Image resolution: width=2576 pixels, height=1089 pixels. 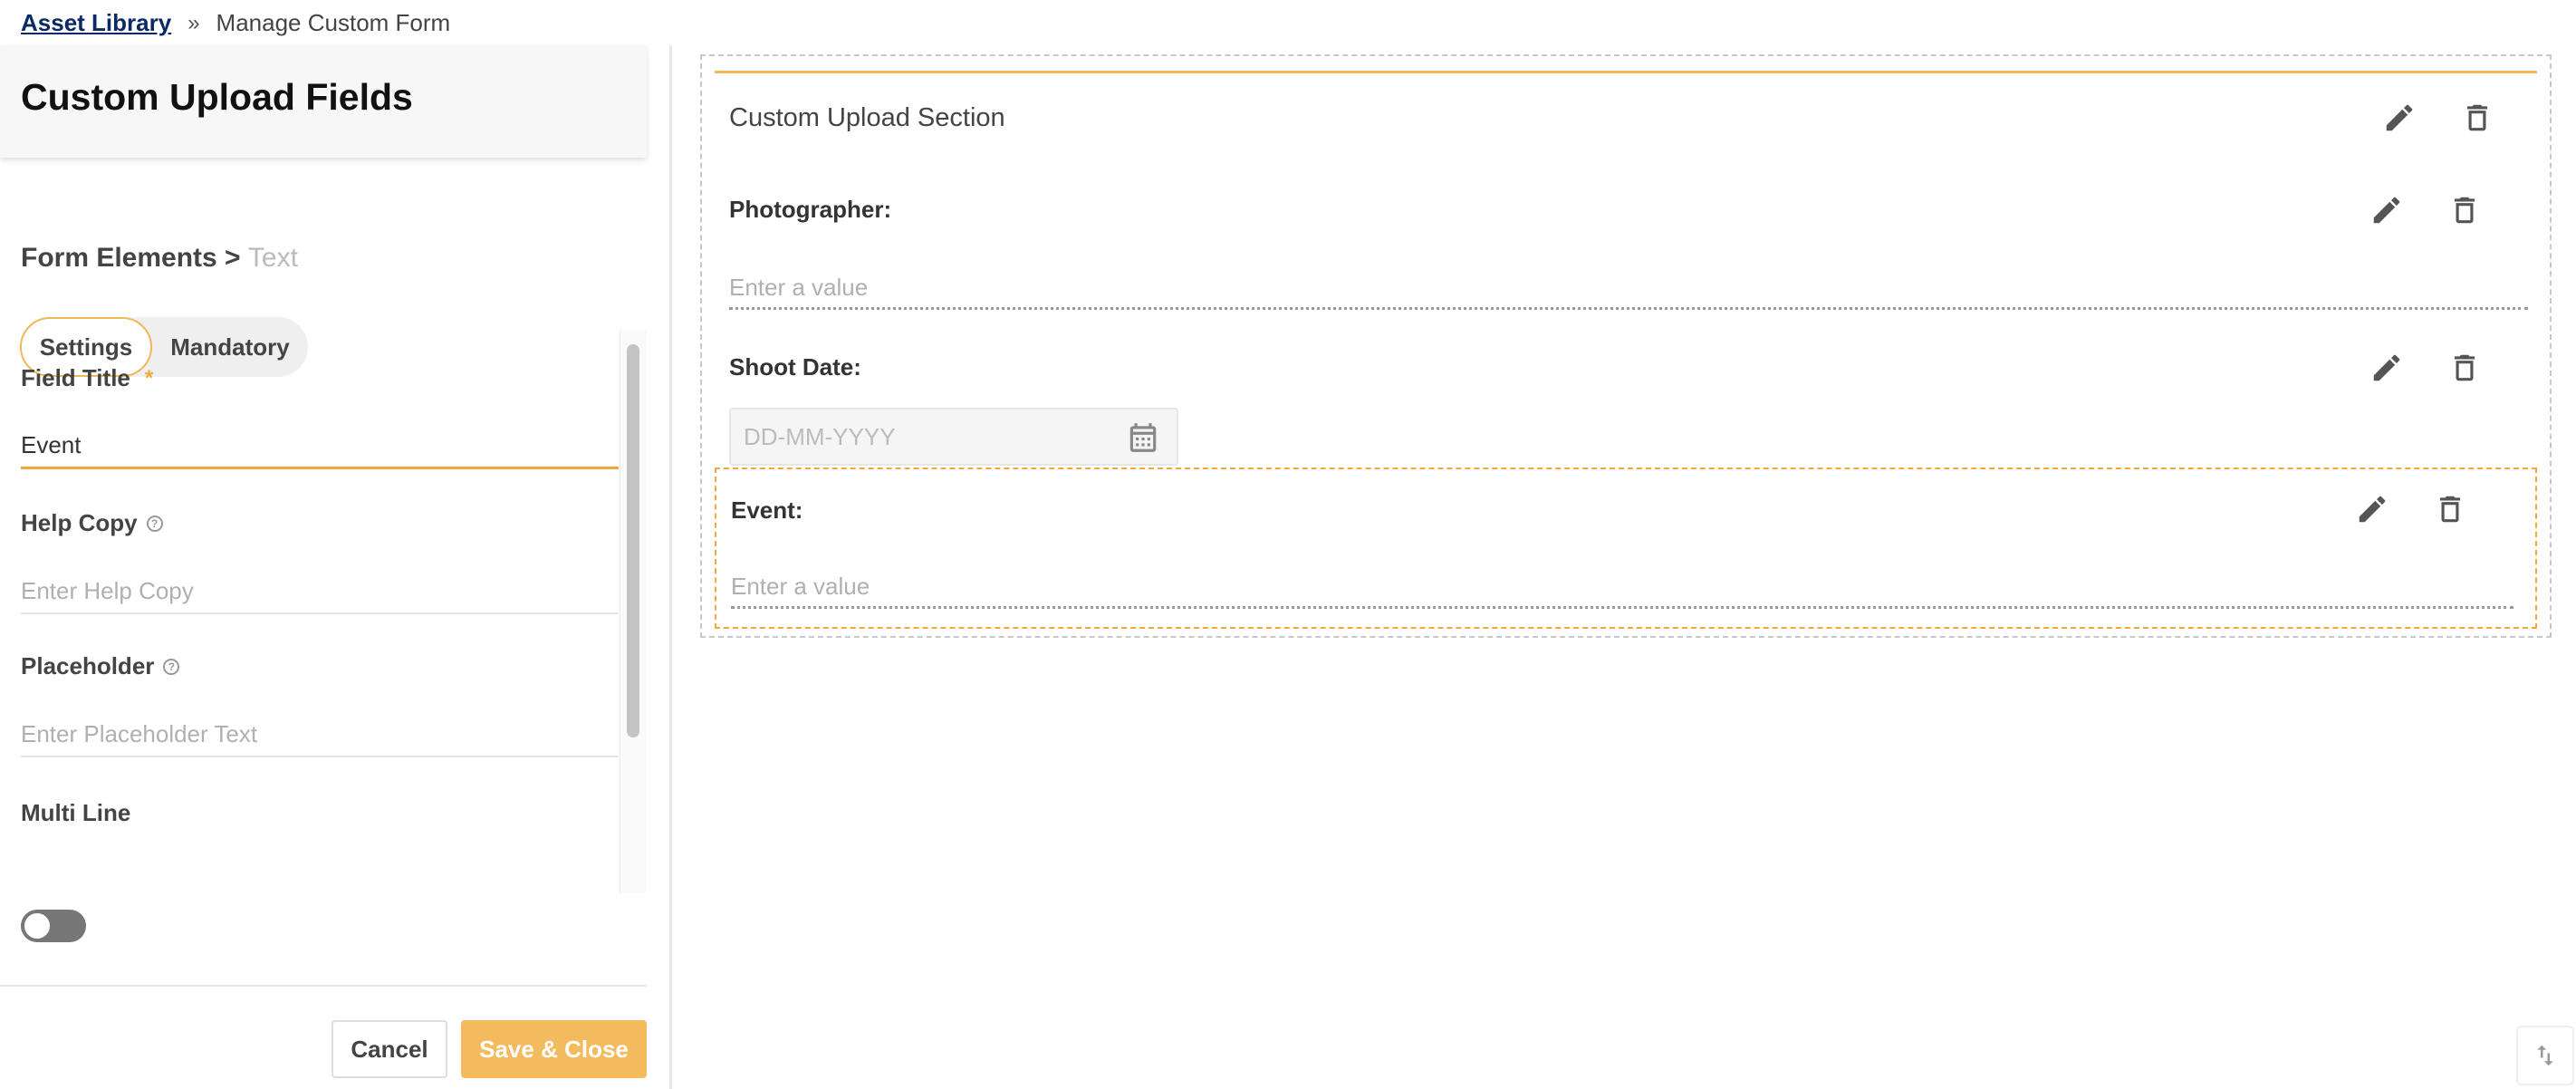 What do you see at coordinates (1143, 440) in the screenshot?
I see `calendar-icon` at bounding box center [1143, 440].